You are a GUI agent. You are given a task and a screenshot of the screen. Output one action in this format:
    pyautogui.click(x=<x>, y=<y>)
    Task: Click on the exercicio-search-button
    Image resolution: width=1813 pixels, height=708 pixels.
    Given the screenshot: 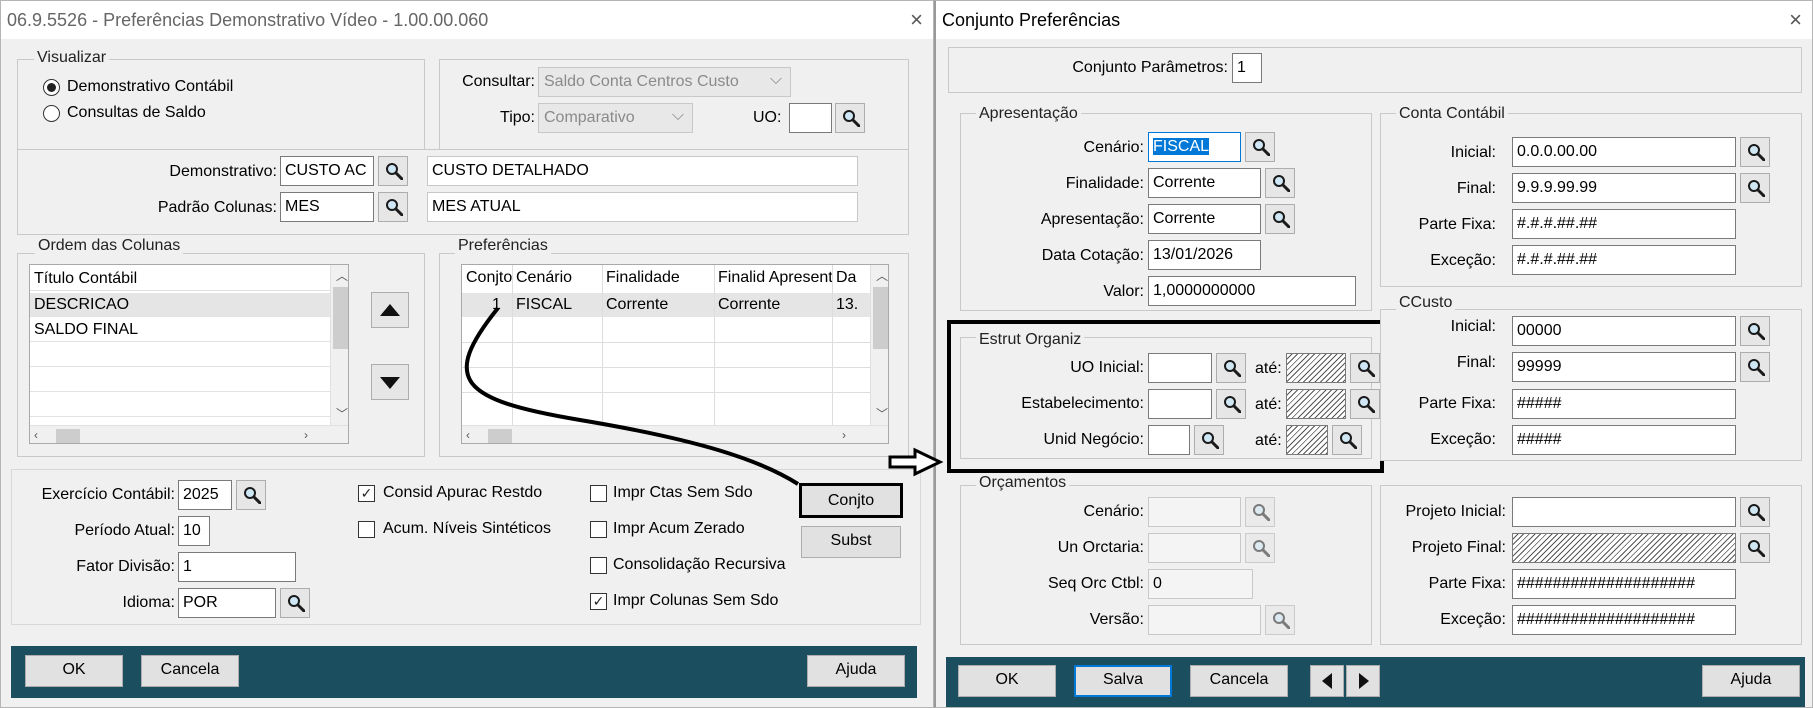 What is the action you would take?
    pyautogui.click(x=251, y=495)
    